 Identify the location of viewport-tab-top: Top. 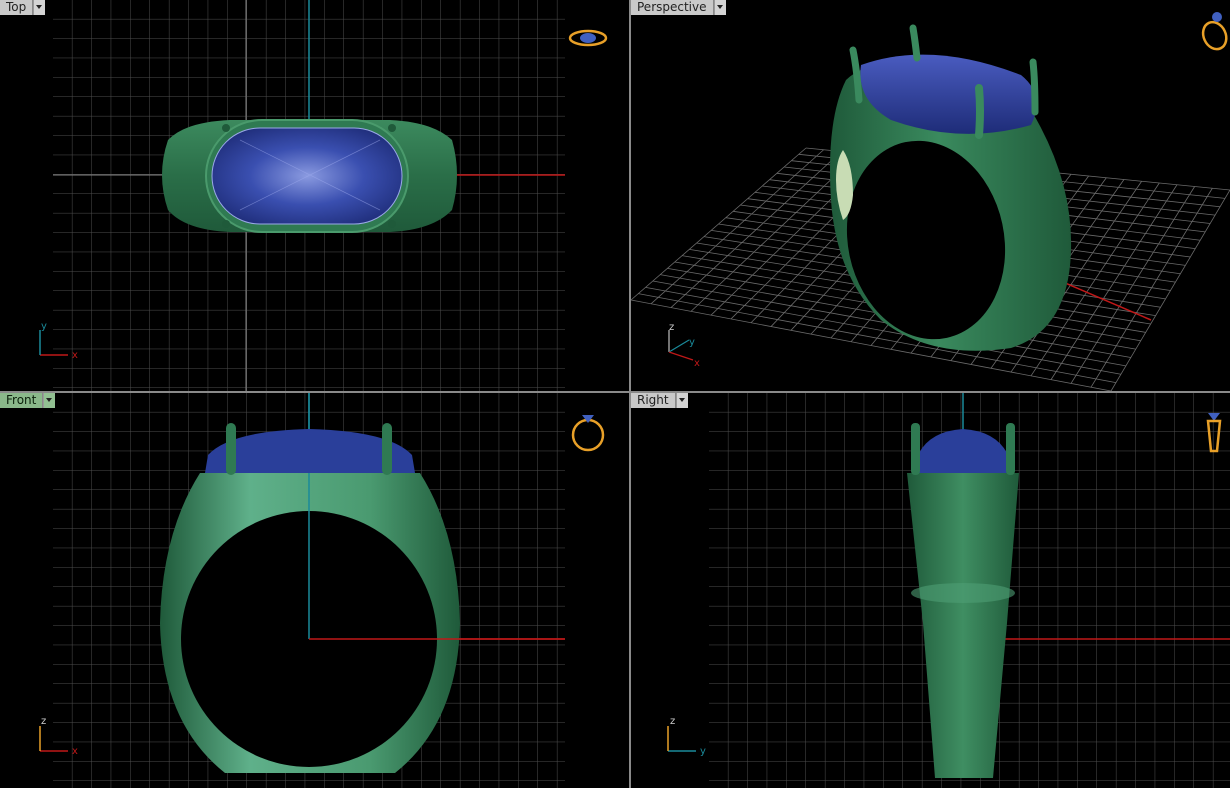
(23, 7).